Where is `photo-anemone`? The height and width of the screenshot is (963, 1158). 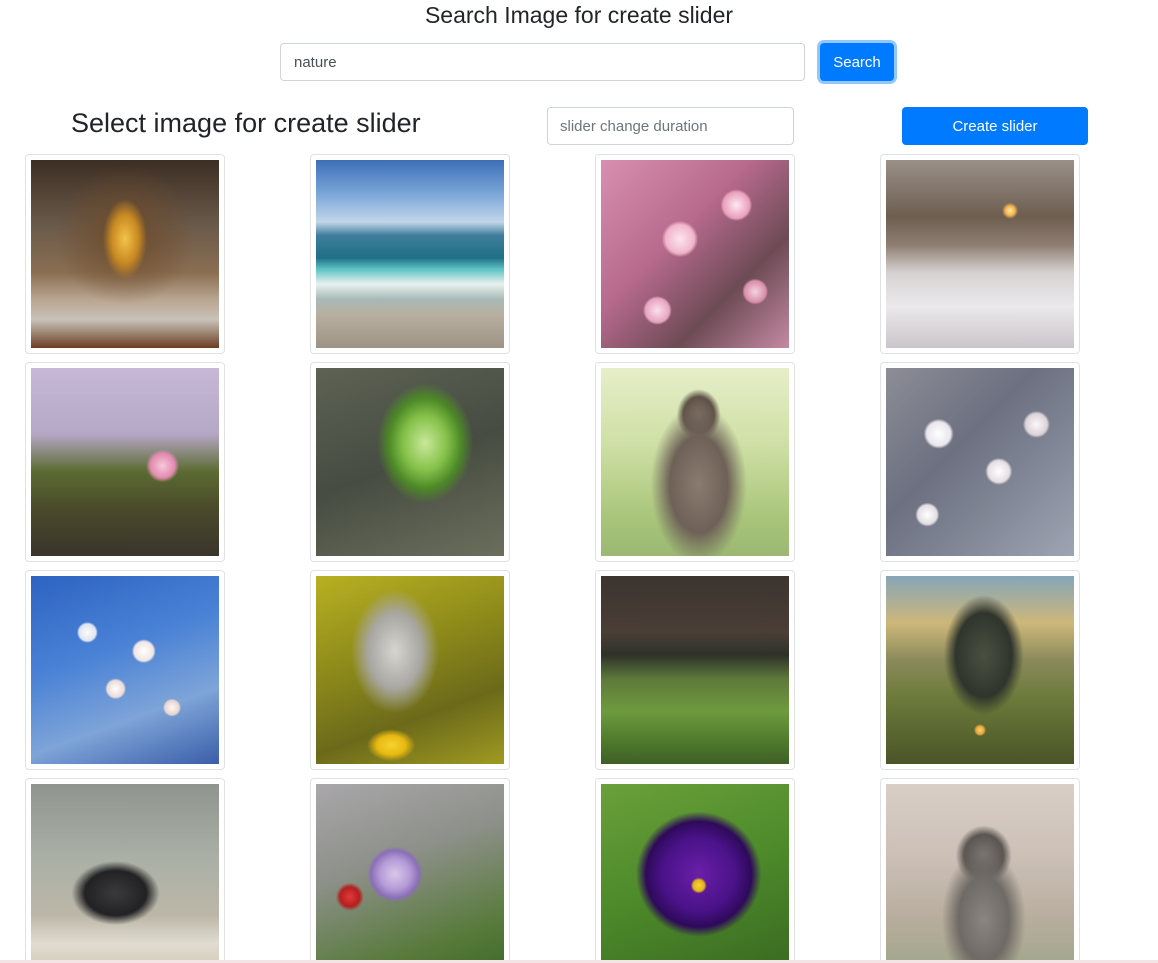
photo-anemone is located at coordinates (410, 873).